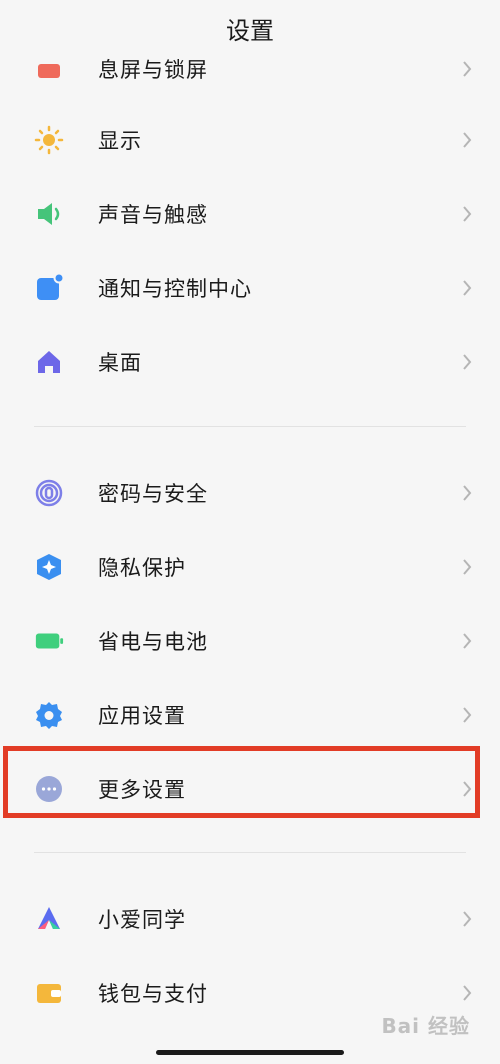 This screenshot has width=500, height=1064. Describe the element at coordinates (120, 363) in the screenshot. I see `settings-item-label: 桌面` at that location.